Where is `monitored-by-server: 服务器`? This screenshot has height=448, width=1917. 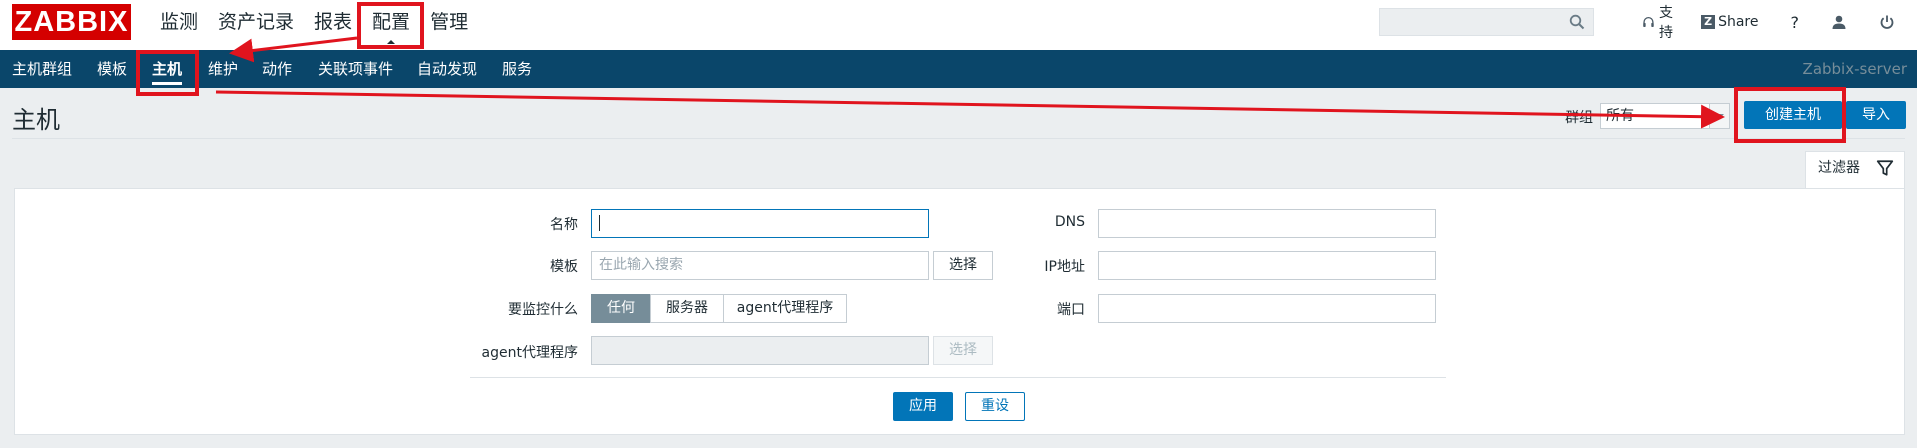
monitored-by-server: 服务器 is located at coordinates (687, 308).